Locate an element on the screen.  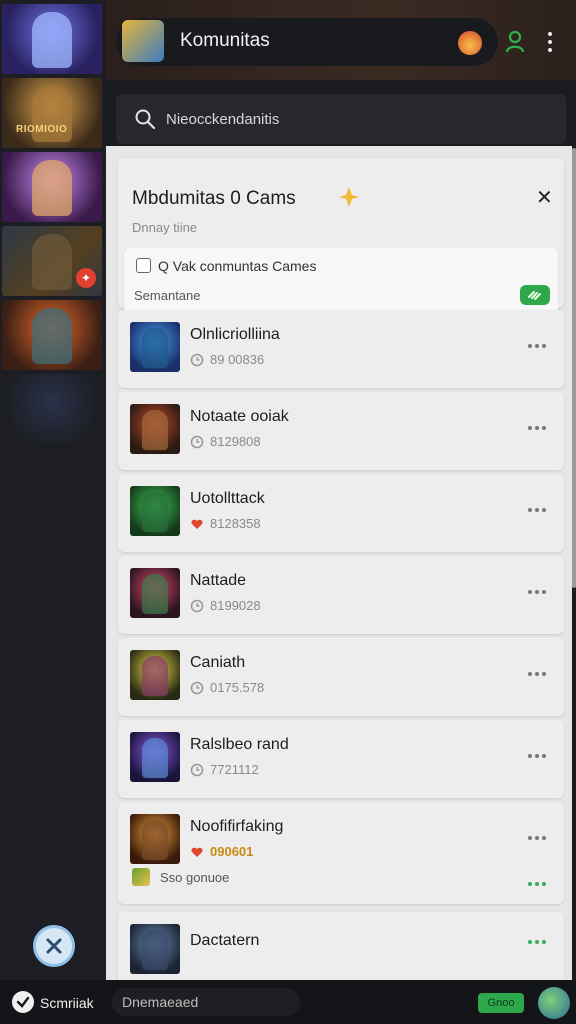
community-meta: 8129808 is located at coordinates (225, 441).